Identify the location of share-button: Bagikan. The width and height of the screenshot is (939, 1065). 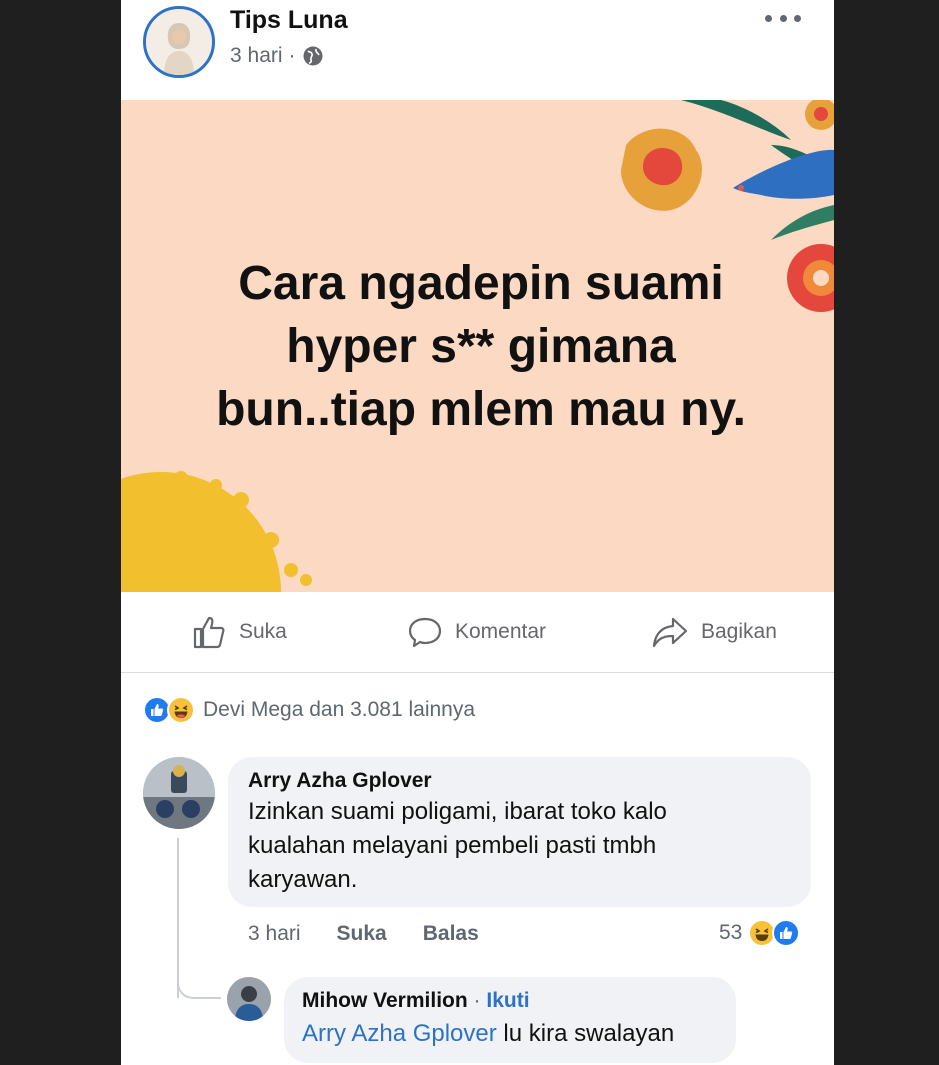
(714, 632).